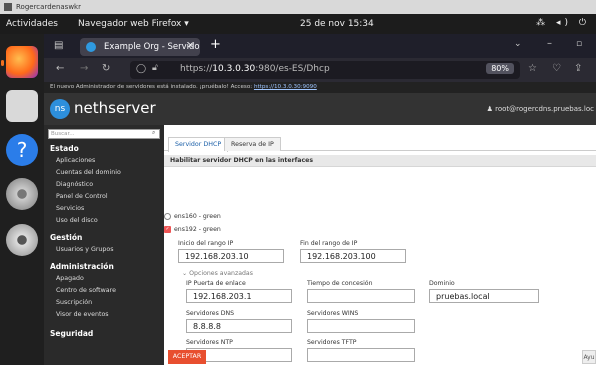 This screenshot has height=365, width=596. Describe the element at coordinates (74, 184) in the screenshot. I see `sidebar-item-diagnostico: Diagnóstico` at that location.